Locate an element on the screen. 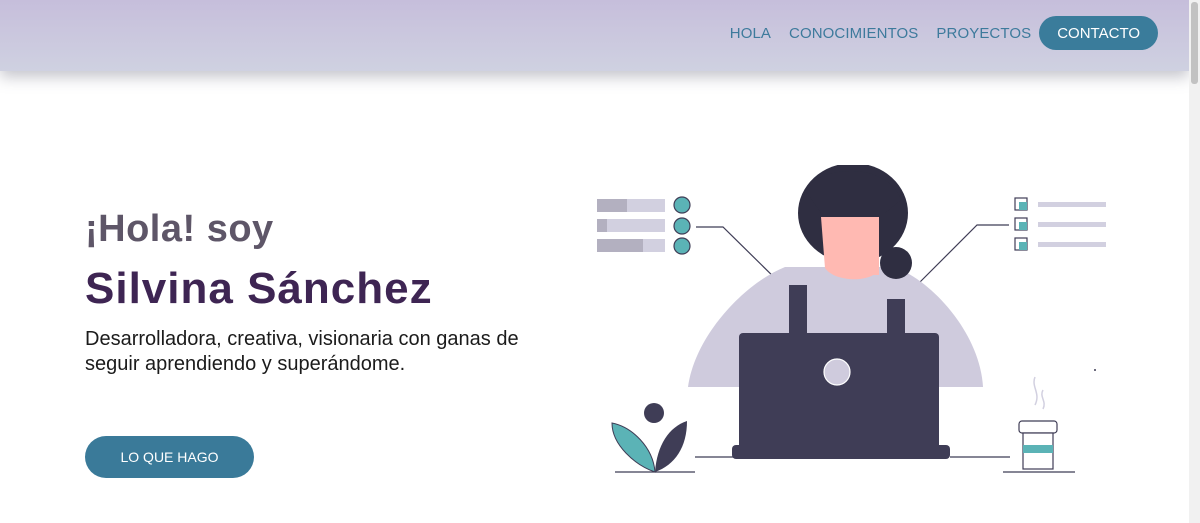 Image resolution: width=1200 pixels, height=523 pixels. main-nav: HOLA CONOCIMIENTOS PROYECTOS CONTACTO is located at coordinates (935, 33).